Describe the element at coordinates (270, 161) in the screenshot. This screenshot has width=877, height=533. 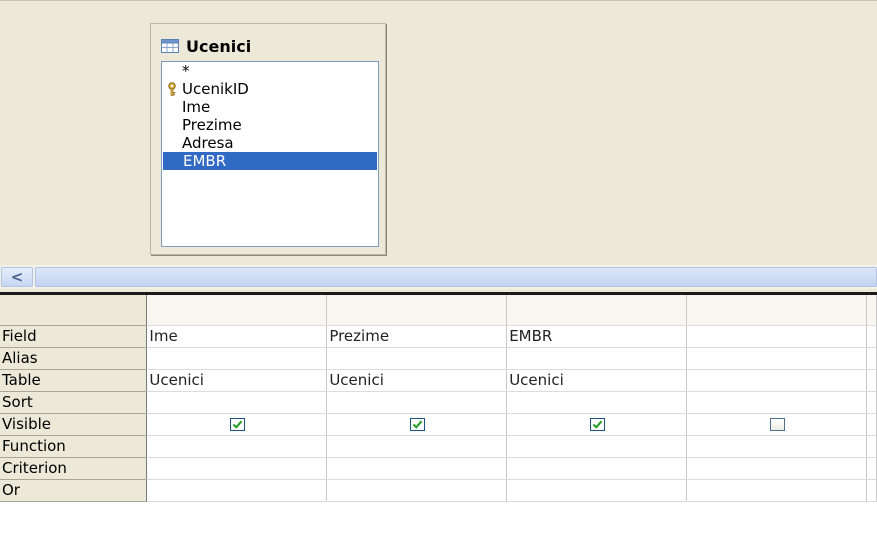
I see `field-item-embr: EMBR` at that location.